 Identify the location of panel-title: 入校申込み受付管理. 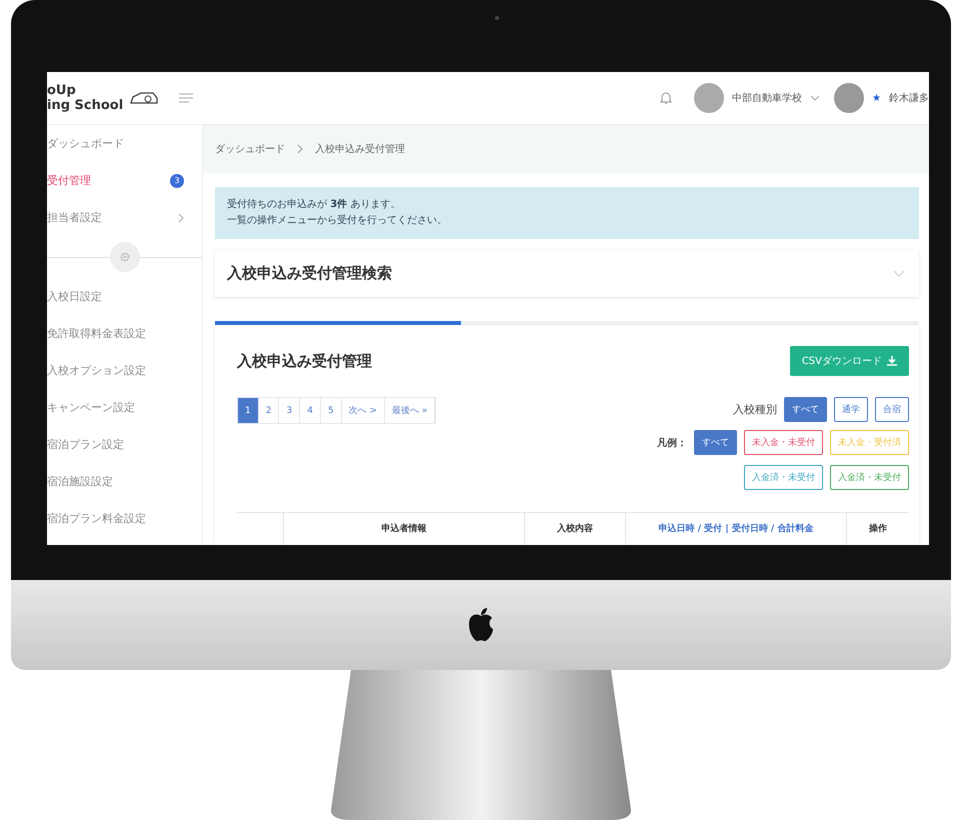
(304, 361).